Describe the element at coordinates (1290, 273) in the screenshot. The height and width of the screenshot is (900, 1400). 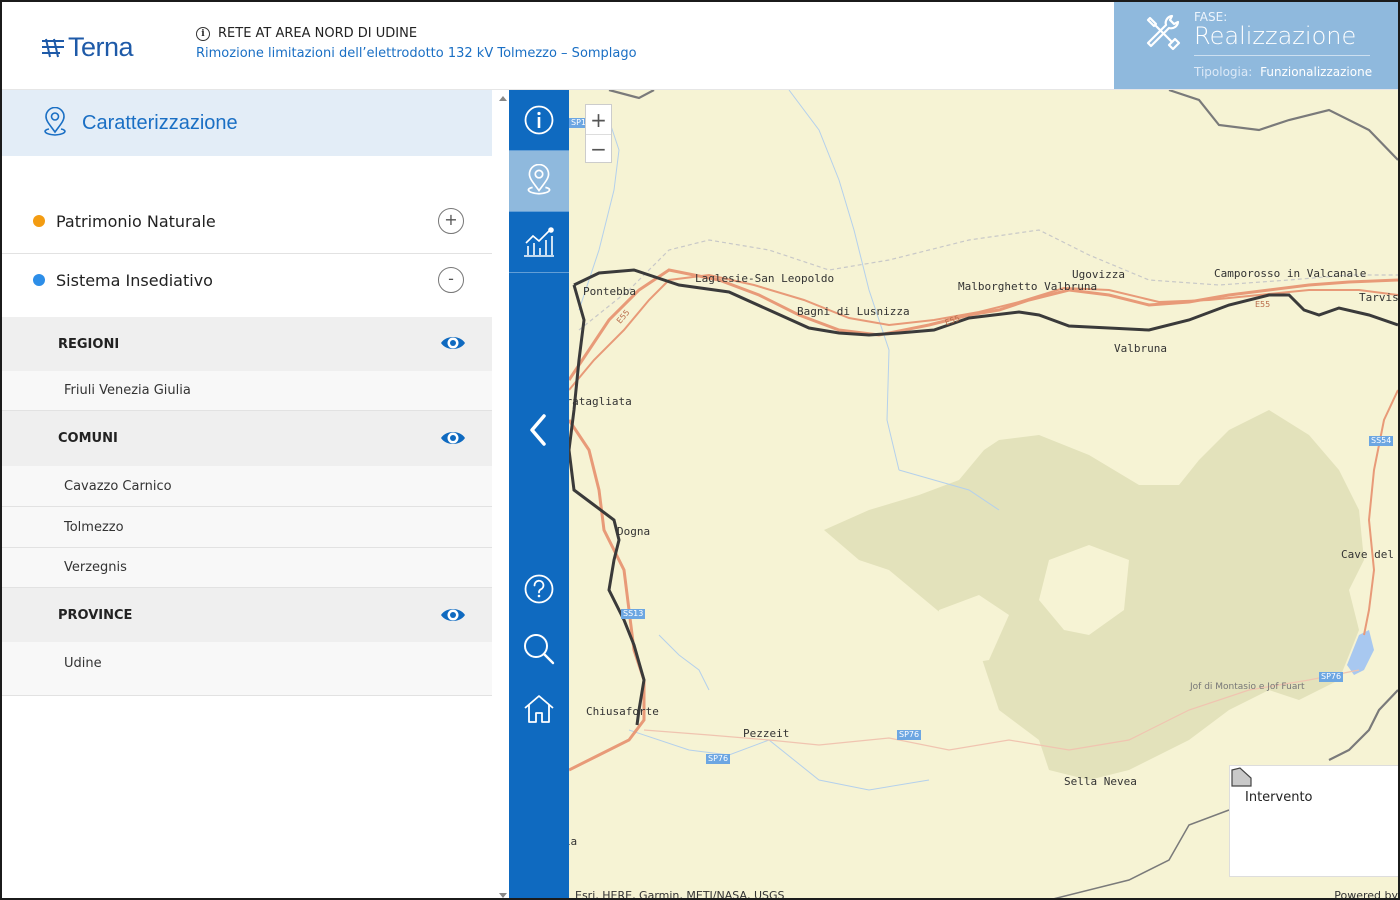
I see `place-label: Camporosso in Valcanale` at that location.